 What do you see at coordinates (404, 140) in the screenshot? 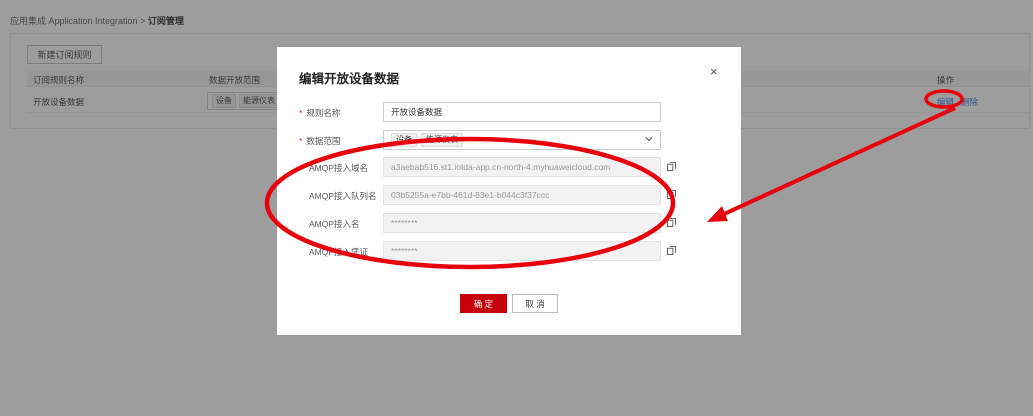
I see `scope-tag-device: 设备` at bounding box center [404, 140].